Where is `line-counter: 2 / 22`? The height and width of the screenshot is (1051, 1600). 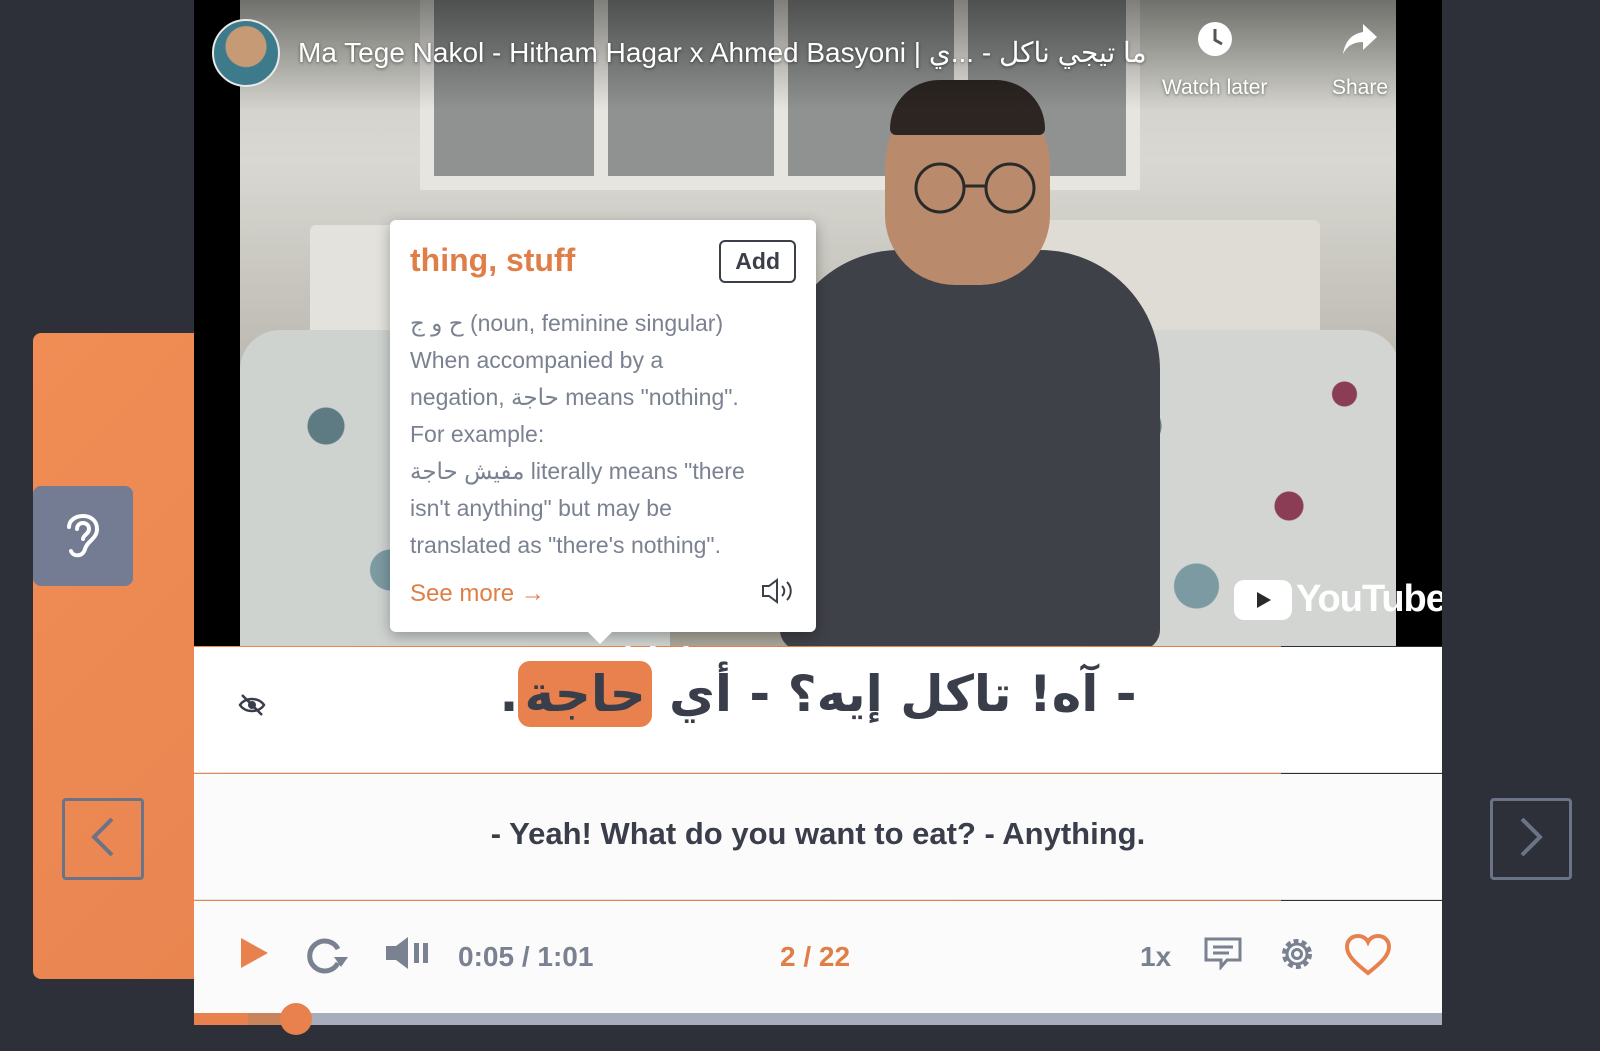
line-counter: 2 / 22 is located at coordinates (815, 956).